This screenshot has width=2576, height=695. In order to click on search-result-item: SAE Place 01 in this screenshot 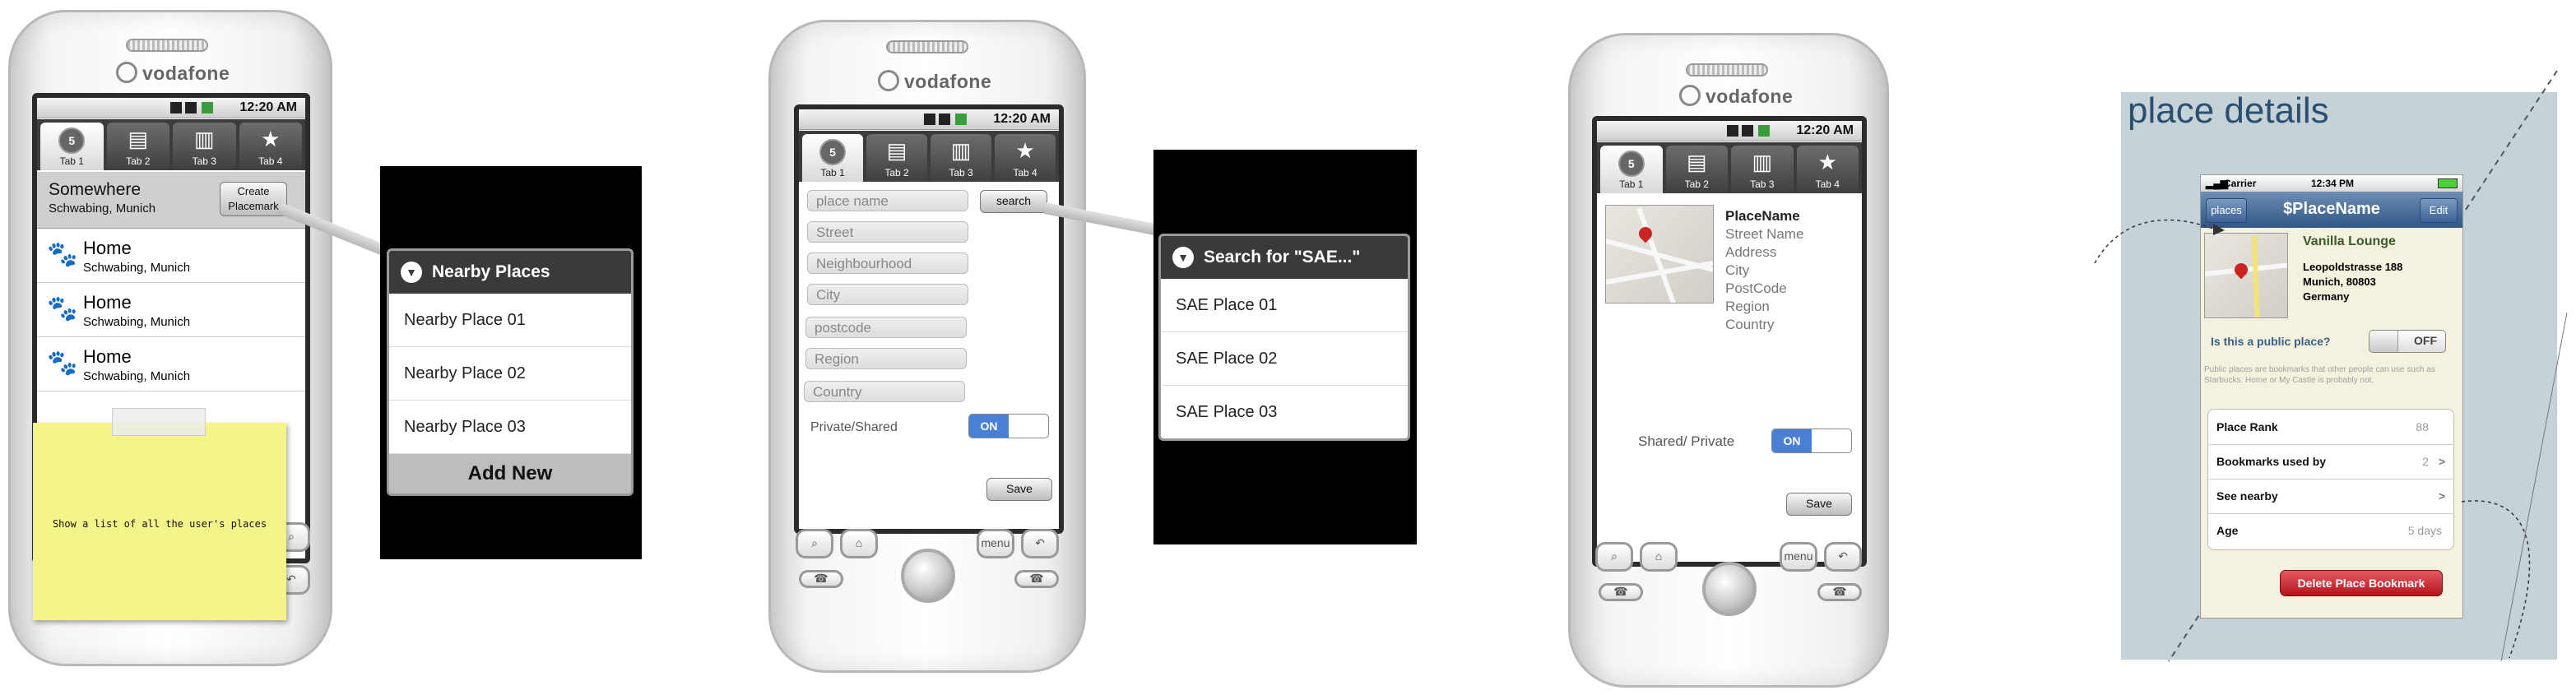, I will do `click(1284, 305)`.